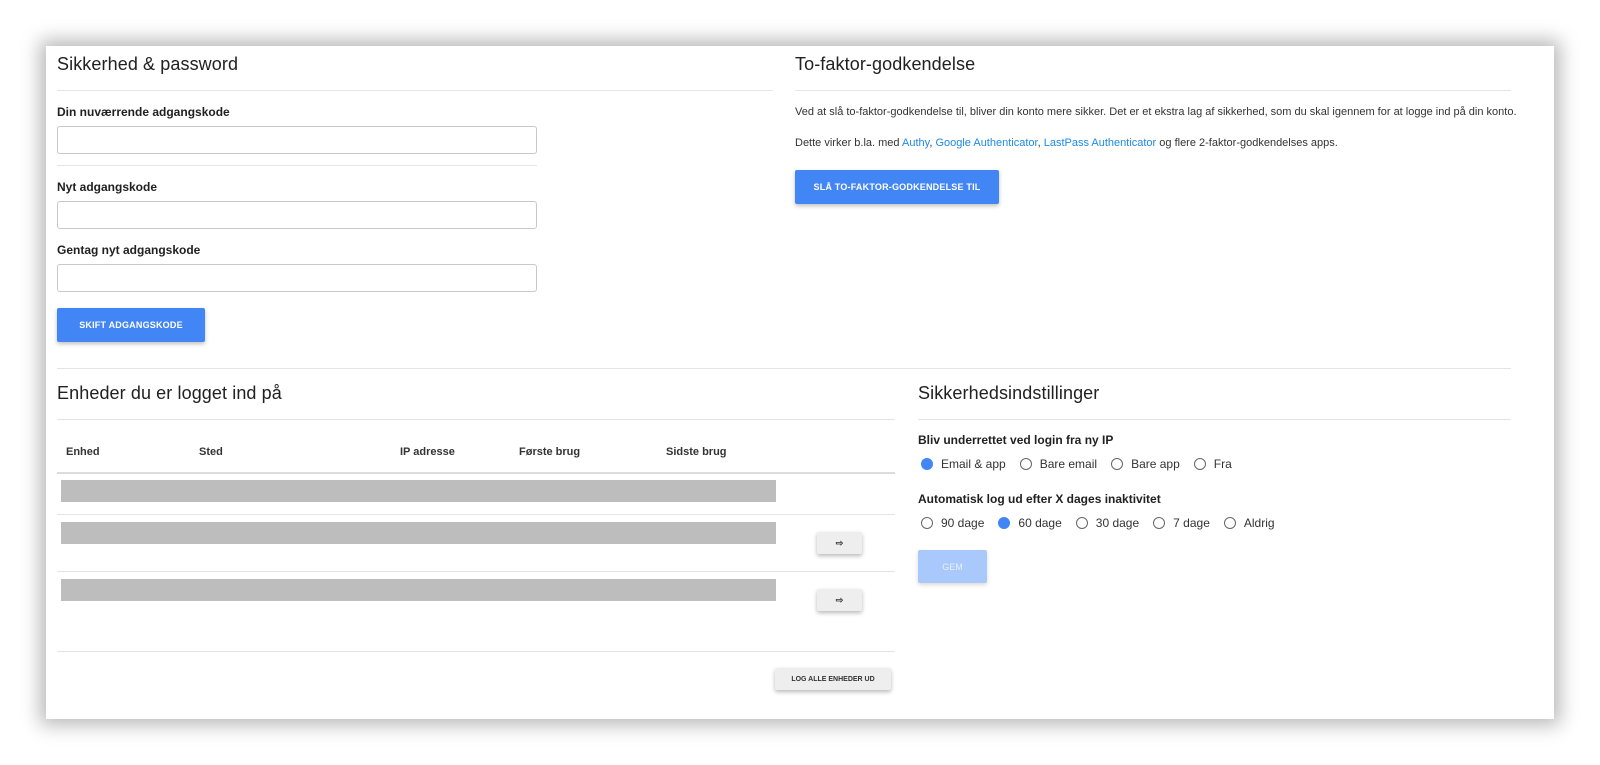 The width and height of the screenshot is (1600, 765). Describe the element at coordinates (1009, 393) in the screenshot. I see `security-settings-title: Sikkerhedsindstillinger` at that location.